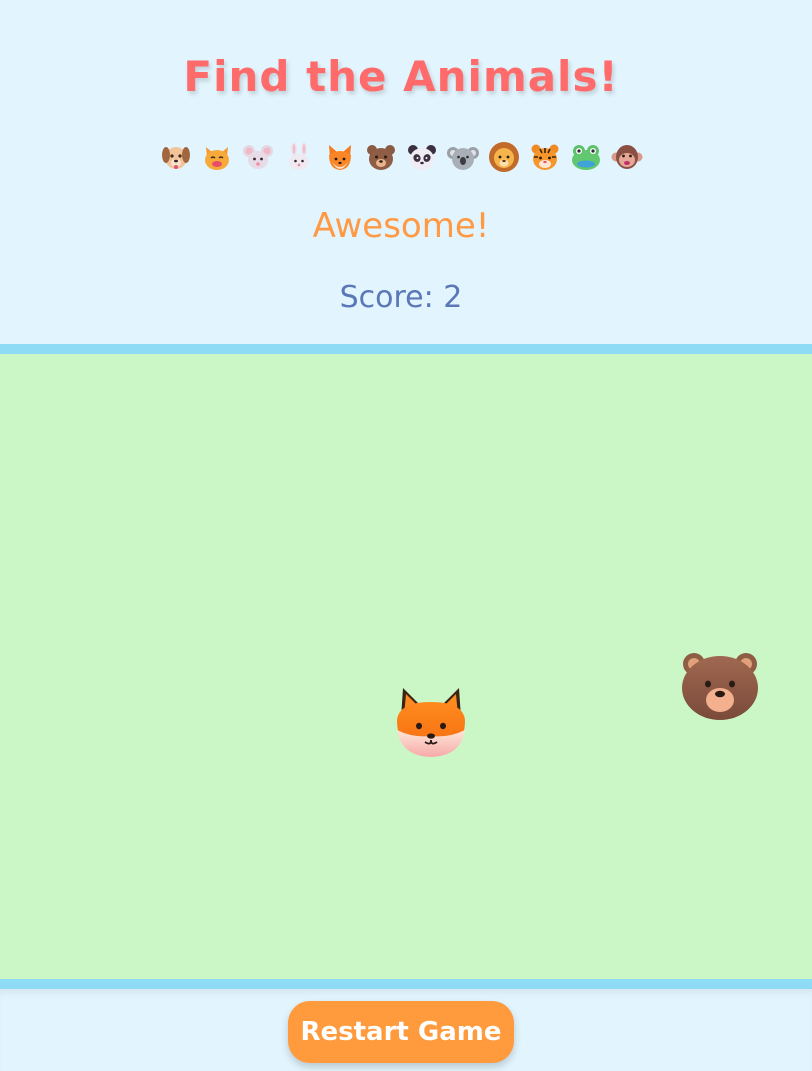 This screenshot has width=812, height=1071. What do you see at coordinates (401, 157) in the screenshot?
I see `animal-legend` at bounding box center [401, 157].